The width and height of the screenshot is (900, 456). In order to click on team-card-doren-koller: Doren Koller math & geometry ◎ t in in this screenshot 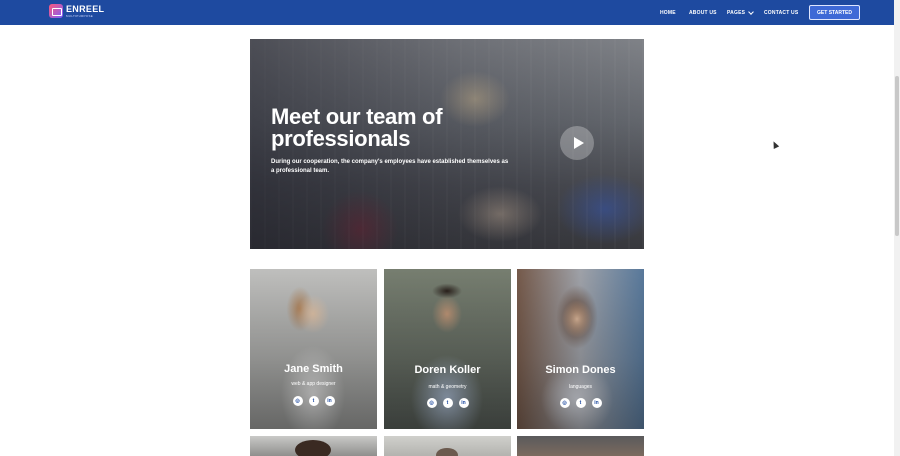, I will do `click(447, 349)`.